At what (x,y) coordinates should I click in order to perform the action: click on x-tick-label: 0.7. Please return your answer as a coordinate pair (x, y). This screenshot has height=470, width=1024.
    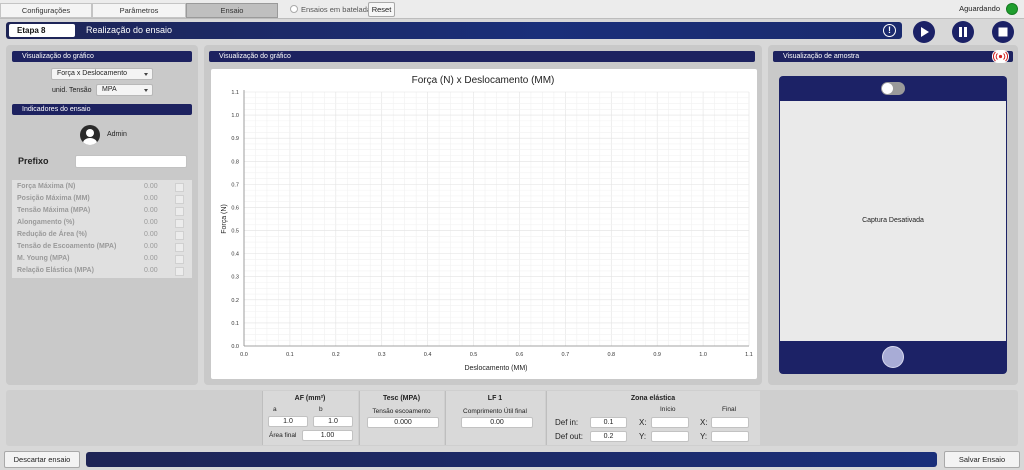
    Looking at the image, I should click on (566, 355).